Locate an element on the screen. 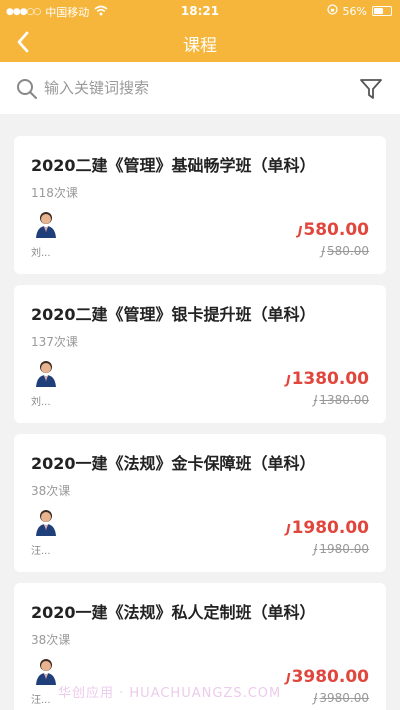 This screenshot has width=400, height=710. original-price: J 580.00 is located at coordinates (345, 251).